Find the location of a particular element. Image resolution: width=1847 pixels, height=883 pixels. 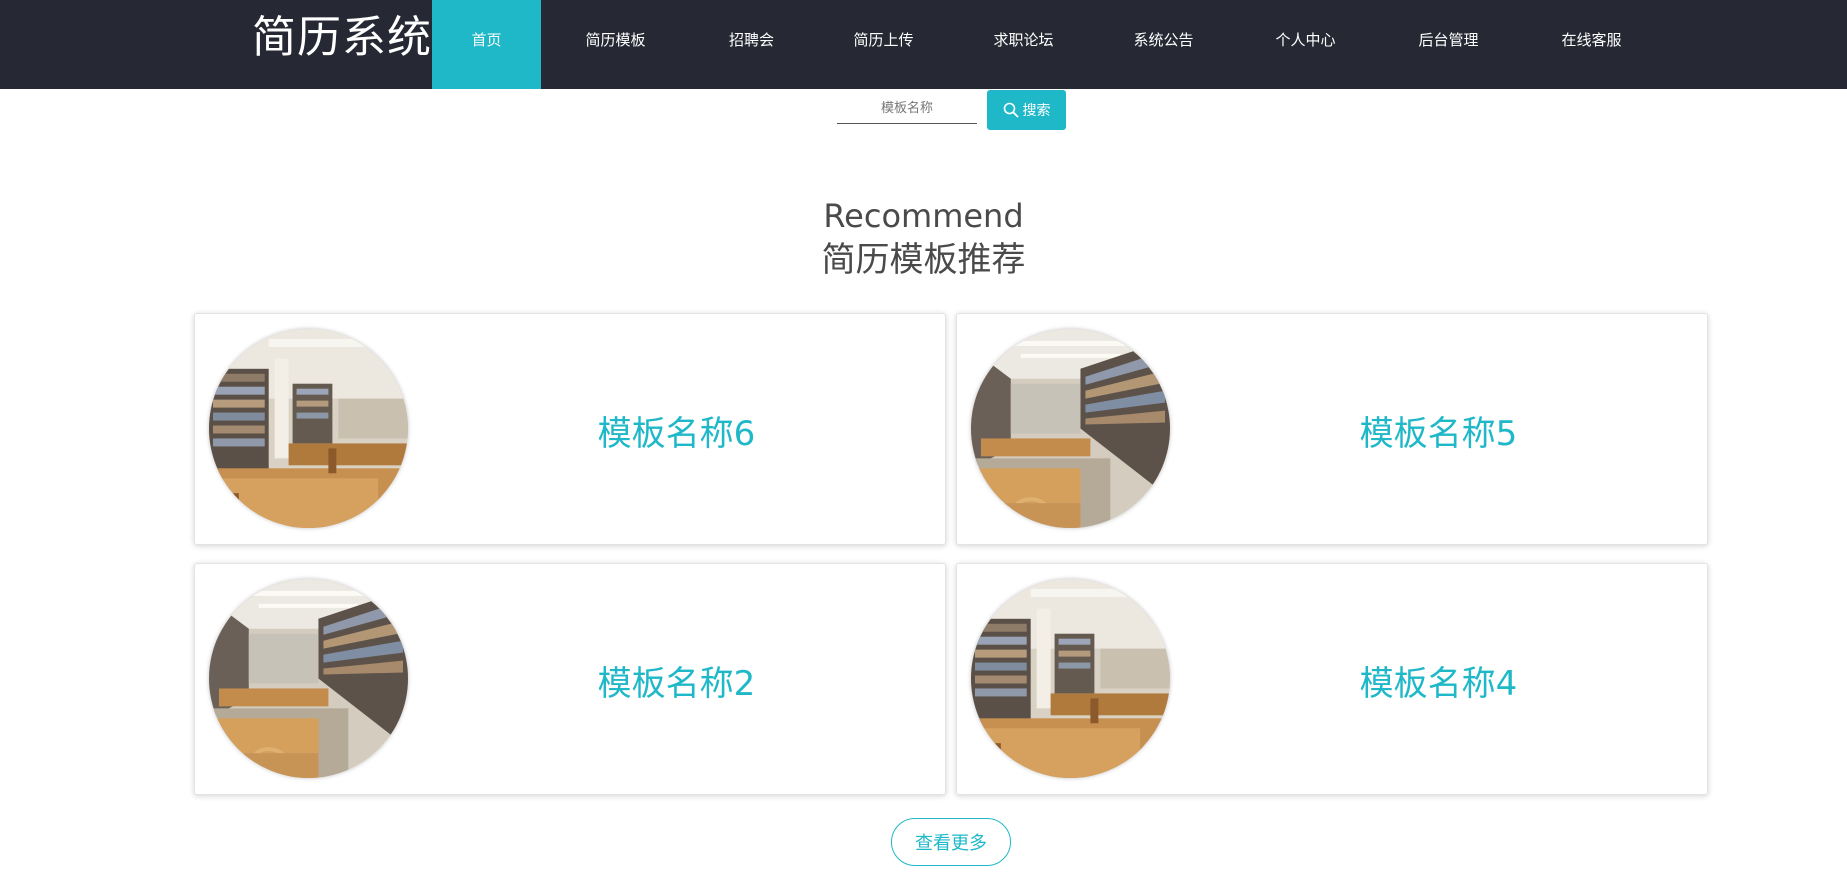

nav-item-job-forum: 求职论坛 is located at coordinates (1023, 44).